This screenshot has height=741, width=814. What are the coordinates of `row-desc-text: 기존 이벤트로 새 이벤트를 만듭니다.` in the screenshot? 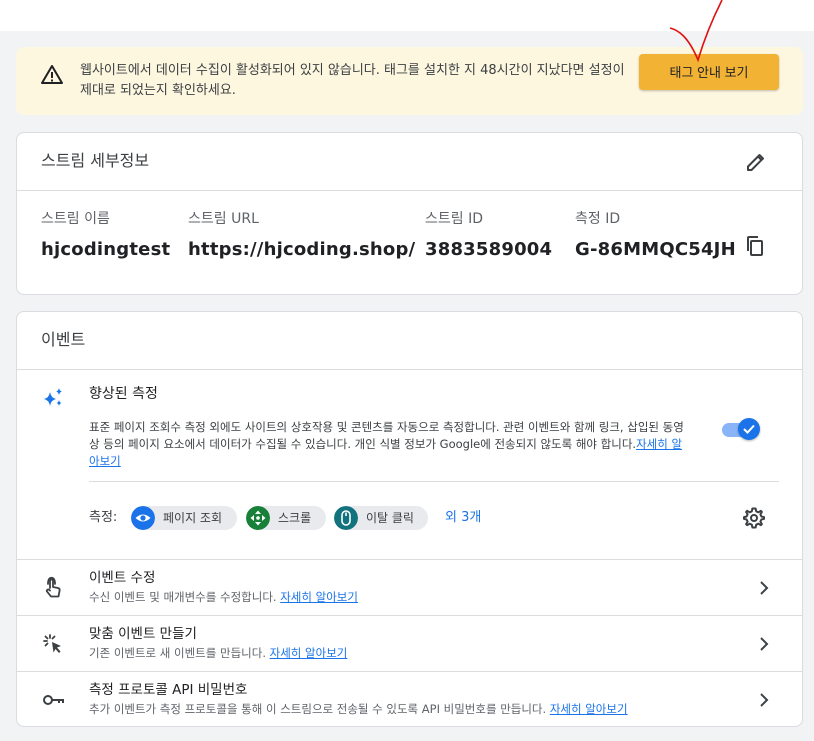 It's located at (177, 653).